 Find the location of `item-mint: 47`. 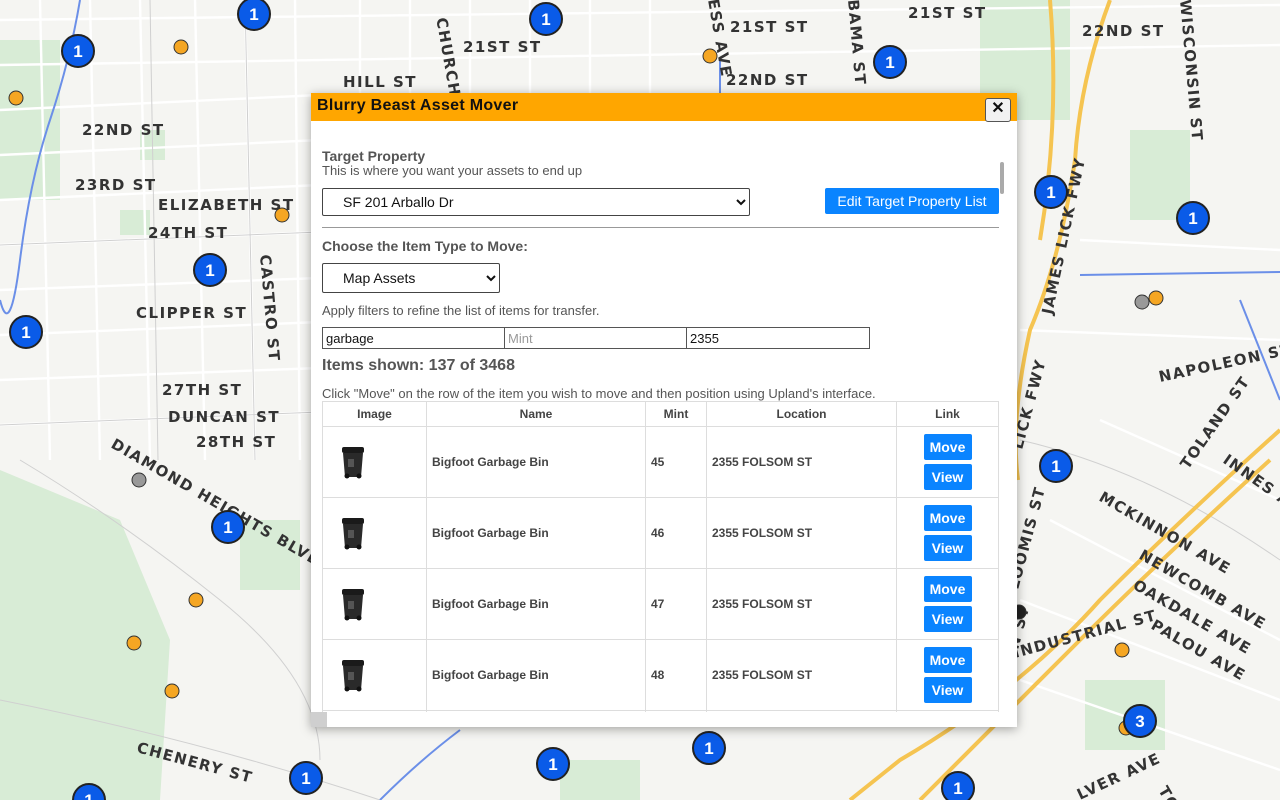

item-mint: 47 is located at coordinates (676, 604).